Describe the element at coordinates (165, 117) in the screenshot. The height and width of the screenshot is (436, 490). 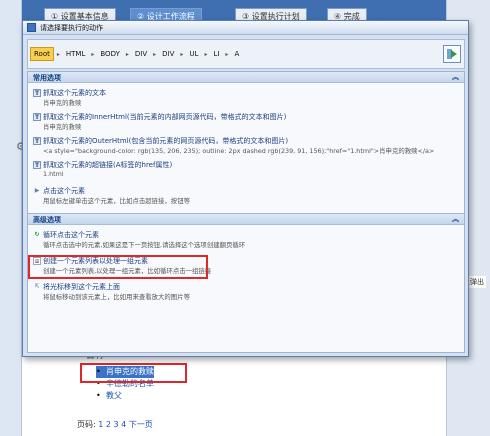
I see `action-title: 抓取这个元素的InnerHtml(当前元素的内部网页源代码，带格式的文本和图片)` at that location.